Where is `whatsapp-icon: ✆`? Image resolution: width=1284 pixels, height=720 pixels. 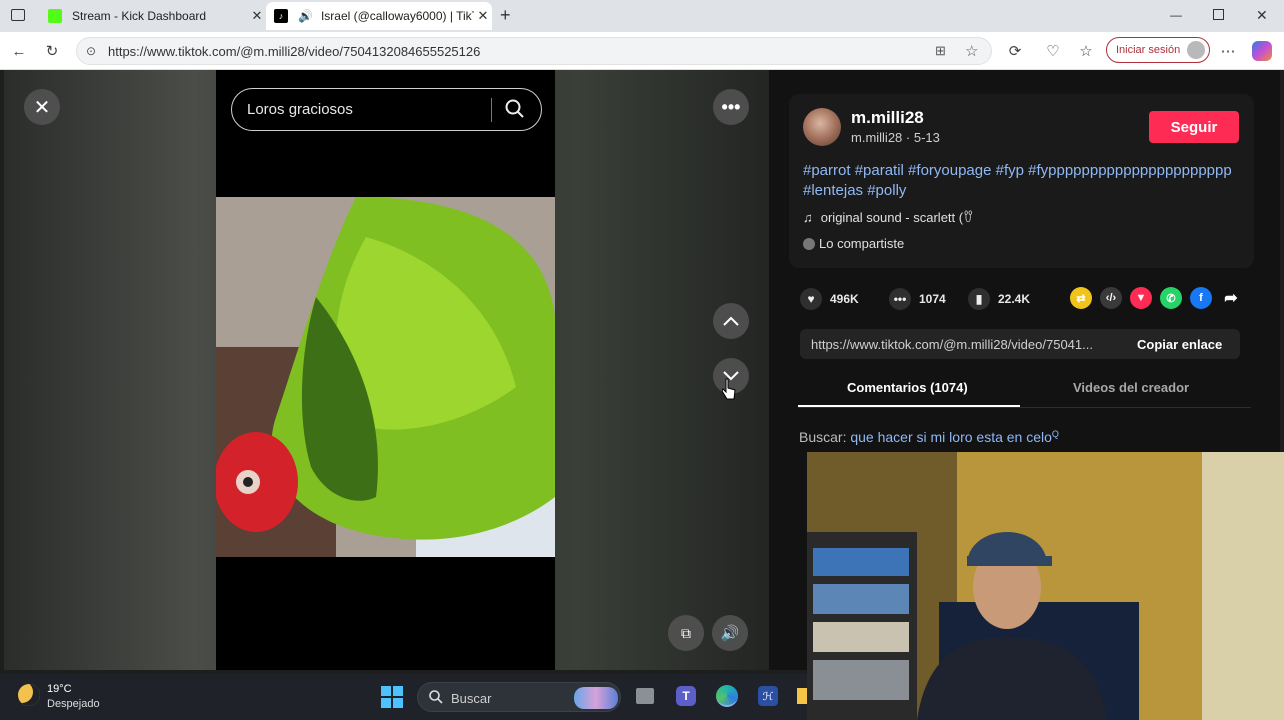 whatsapp-icon: ✆ is located at coordinates (1171, 298).